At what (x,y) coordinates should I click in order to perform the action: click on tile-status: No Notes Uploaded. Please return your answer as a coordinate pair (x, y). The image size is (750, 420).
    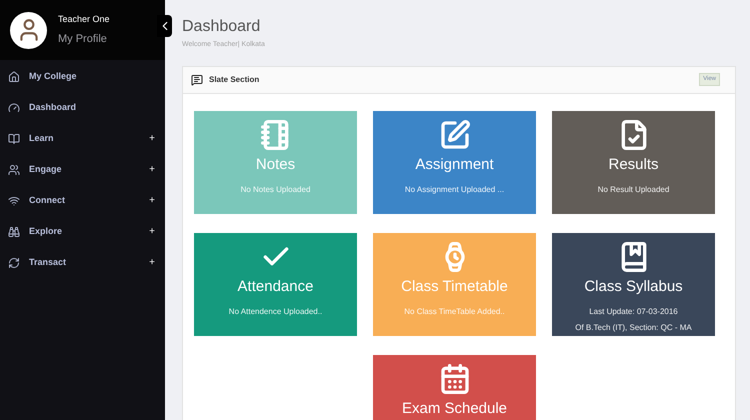
    Looking at the image, I should click on (275, 190).